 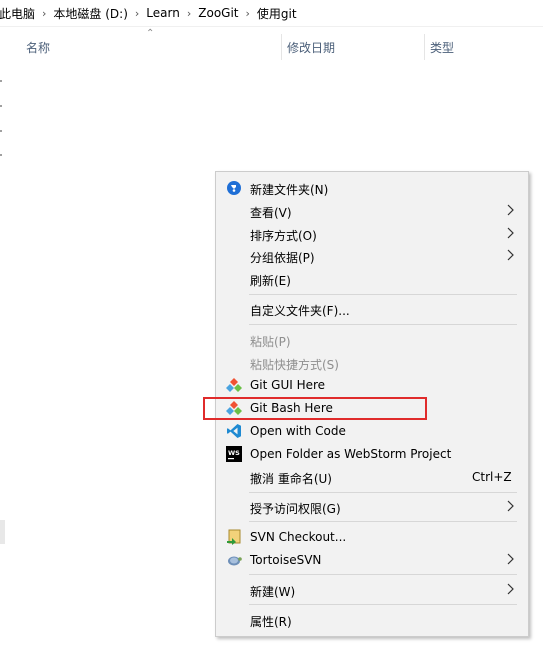 What do you see at coordinates (372, 256) in the screenshot?
I see `menu-item-group-by: 分组依据(P)` at bounding box center [372, 256].